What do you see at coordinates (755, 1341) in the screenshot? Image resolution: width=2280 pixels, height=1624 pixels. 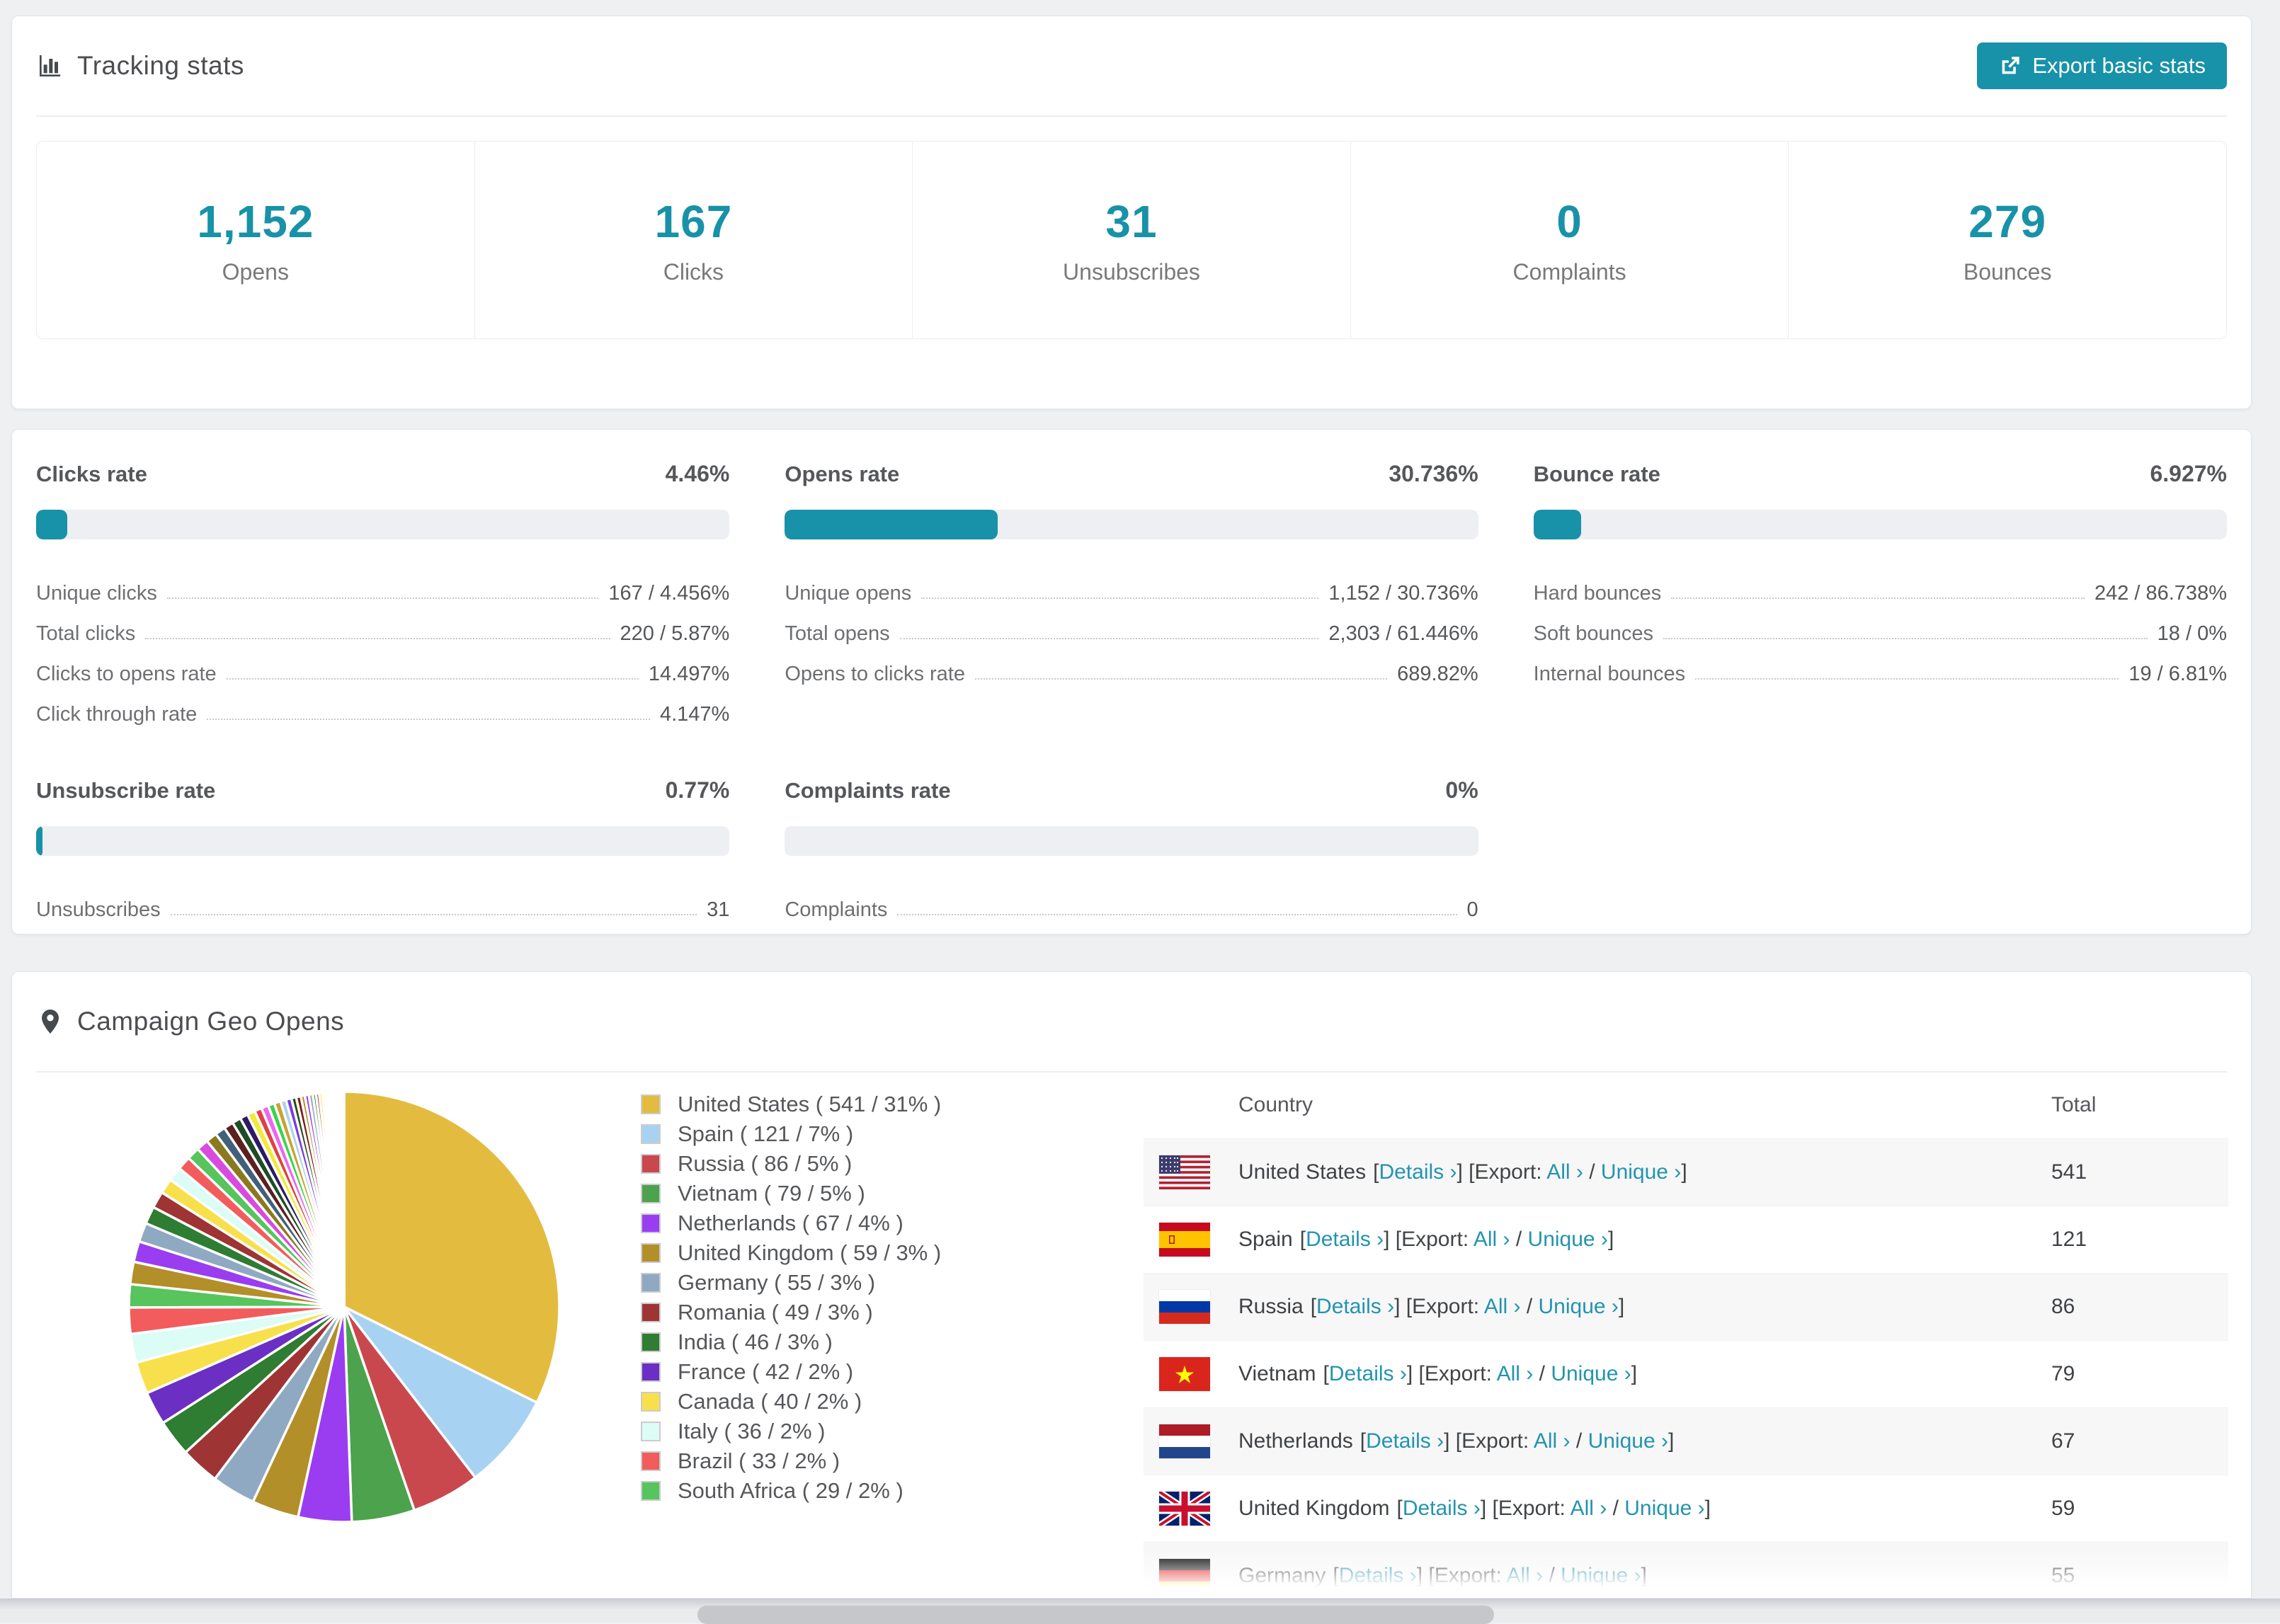 I see `legend-label: India ( 46 / 3% )` at bounding box center [755, 1341].